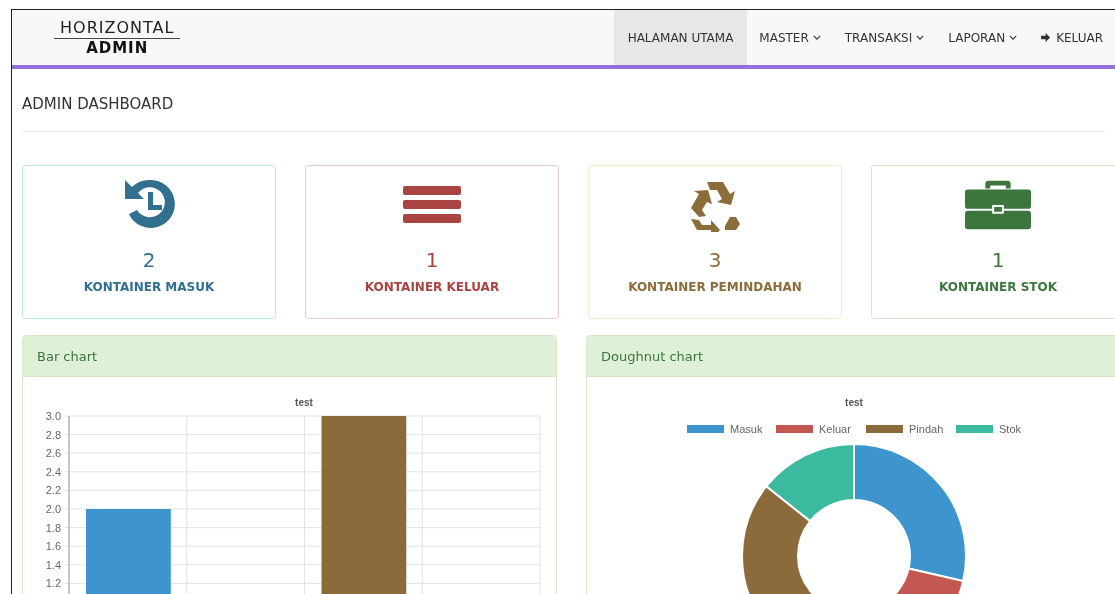 Image resolution: width=1115 pixels, height=594 pixels. Describe the element at coordinates (117, 48) in the screenshot. I see `brand-subtitle: ADMIN` at that location.